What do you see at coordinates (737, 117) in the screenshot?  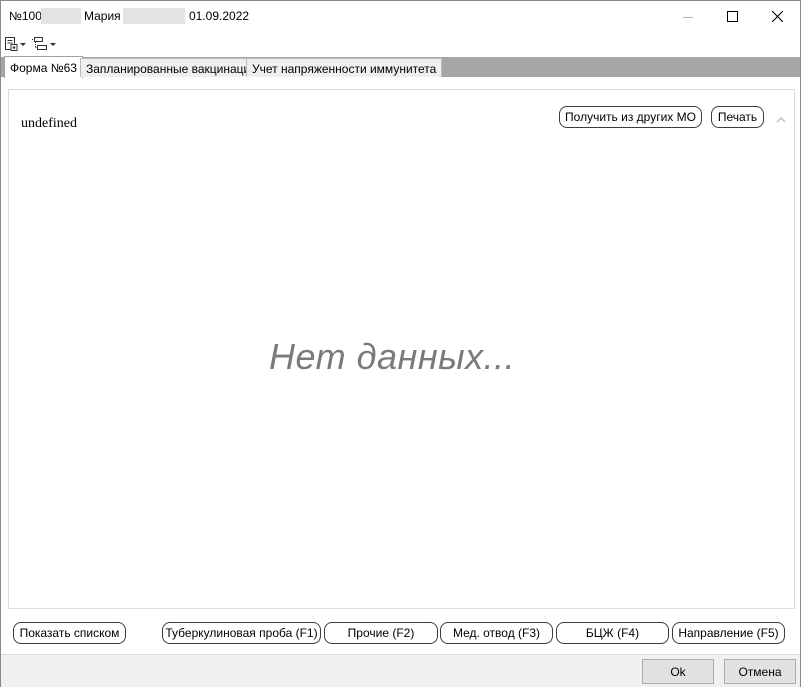 I see `print-button: Печать` at bounding box center [737, 117].